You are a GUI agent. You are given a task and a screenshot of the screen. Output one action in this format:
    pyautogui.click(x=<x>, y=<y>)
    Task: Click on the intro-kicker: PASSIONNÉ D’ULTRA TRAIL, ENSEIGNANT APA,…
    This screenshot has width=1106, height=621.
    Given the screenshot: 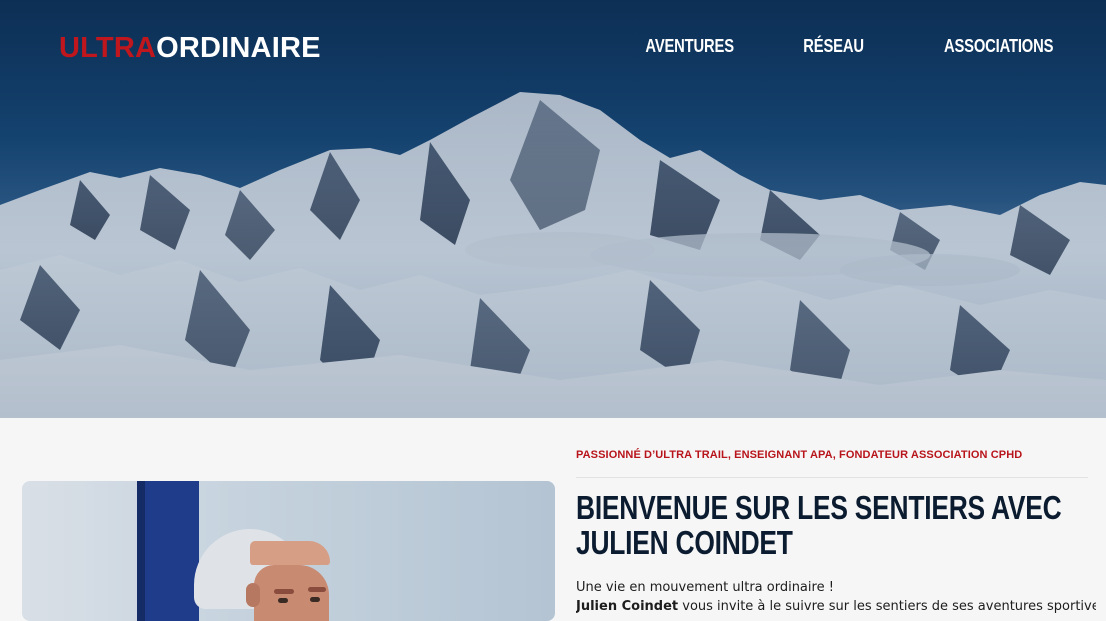 What is the action you would take?
    pyautogui.click(x=799, y=455)
    